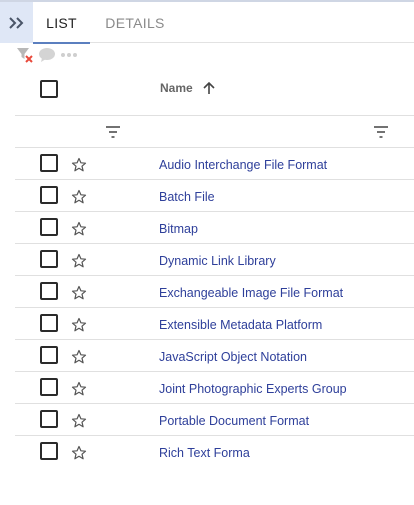  I want to click on tab-bar: LIST DETAILS, so click(207, 23).